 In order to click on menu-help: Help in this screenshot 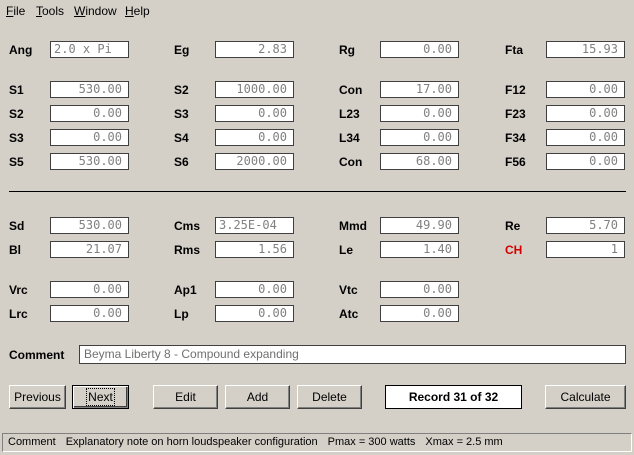, I will do `click(137, 11)`.